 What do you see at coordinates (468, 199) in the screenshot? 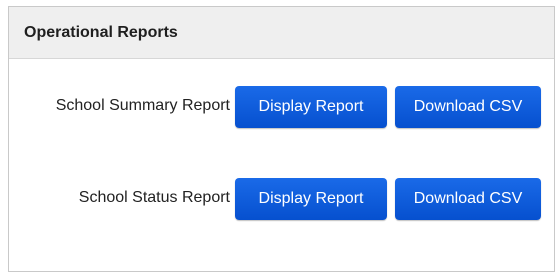
I see `download-csv-button-school-status: Download CSV` at bounding box center [468, 199].